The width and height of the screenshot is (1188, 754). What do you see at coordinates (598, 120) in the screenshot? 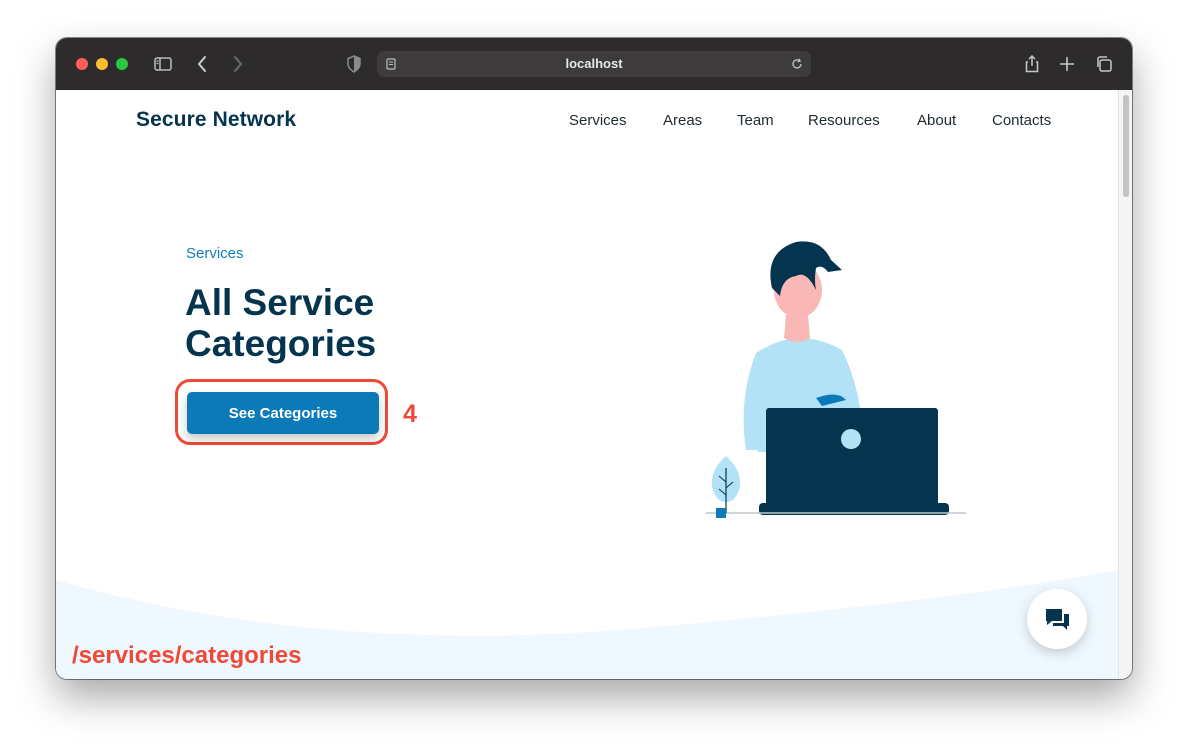
I see `nav-services: Services` at bounding box center [598, 120].